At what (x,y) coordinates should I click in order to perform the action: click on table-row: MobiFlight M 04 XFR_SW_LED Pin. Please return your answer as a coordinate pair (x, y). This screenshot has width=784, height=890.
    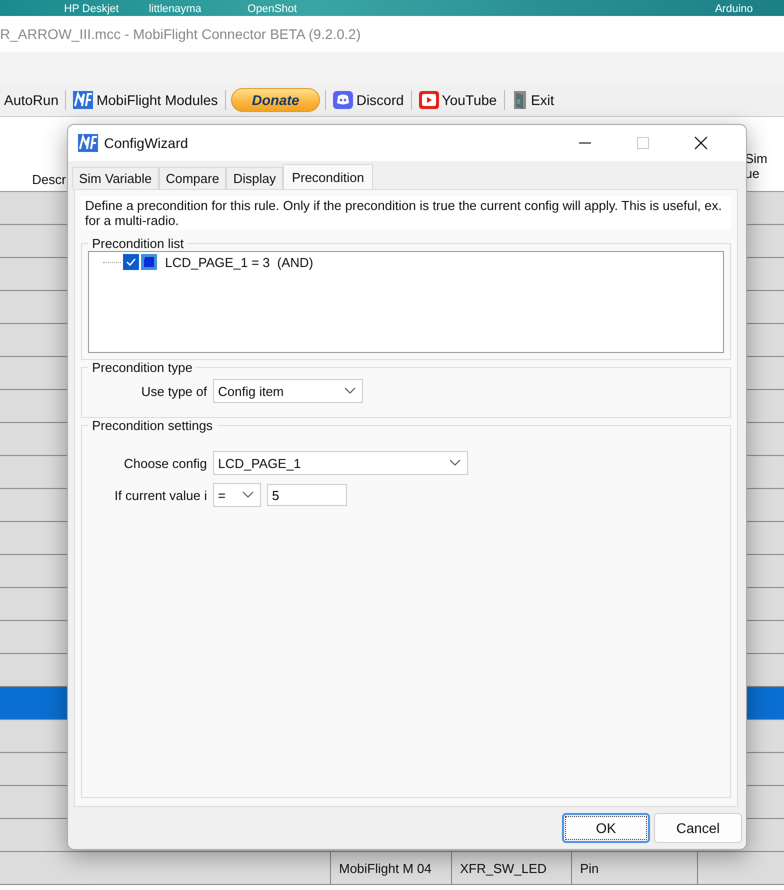
    Looking at the image, I should click on (392, 868).